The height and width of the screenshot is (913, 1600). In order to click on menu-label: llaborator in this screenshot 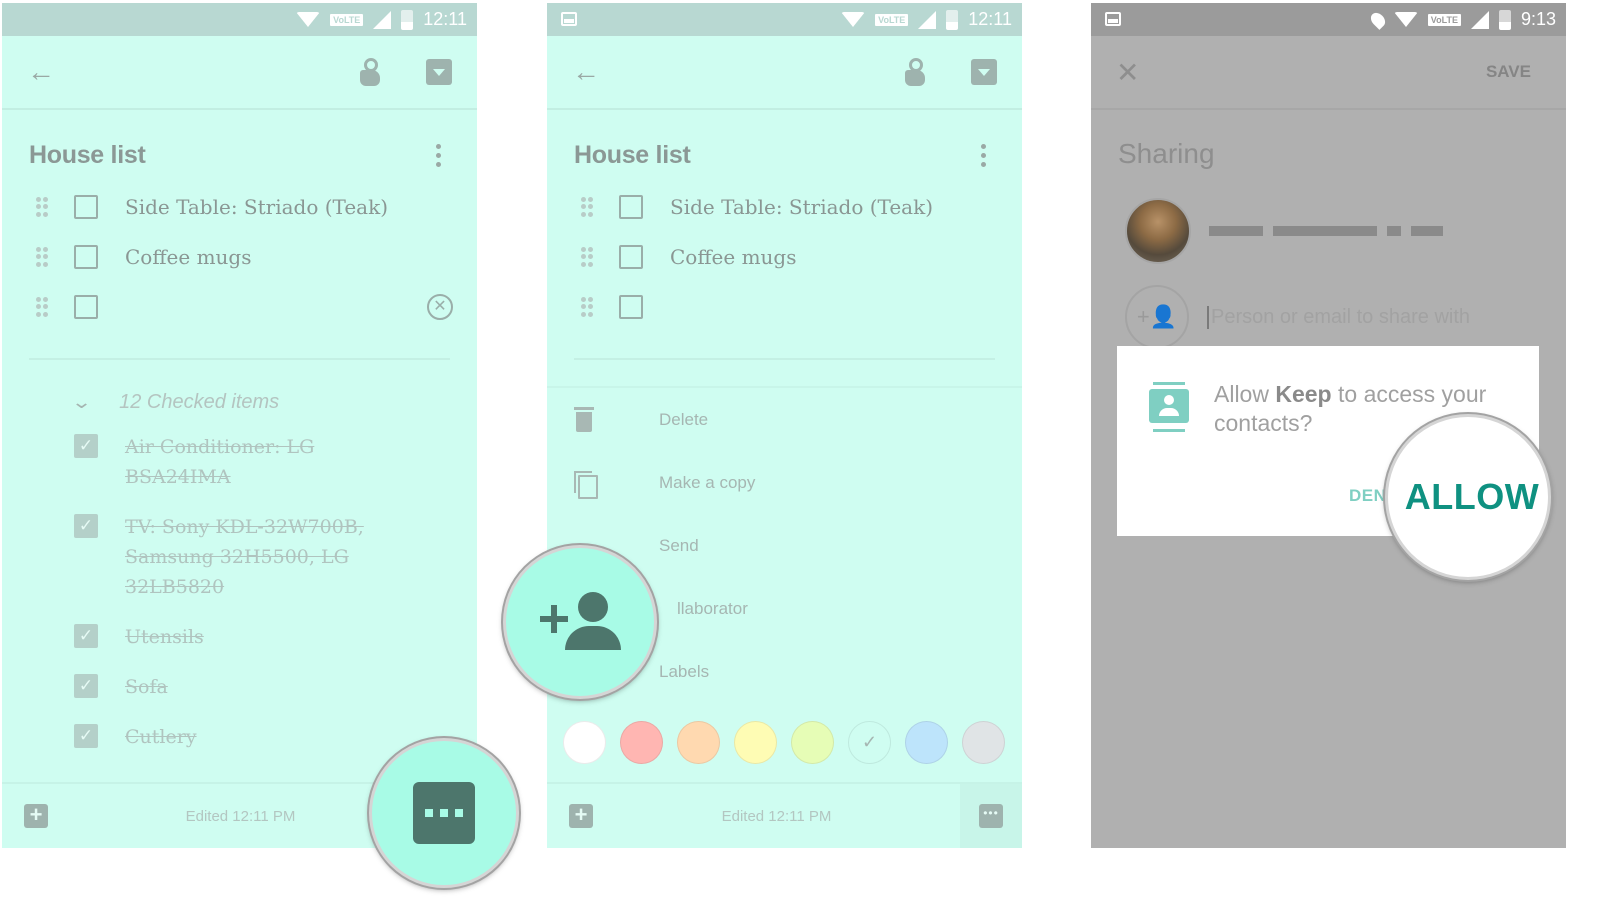, I will do `click(712, 608)`.